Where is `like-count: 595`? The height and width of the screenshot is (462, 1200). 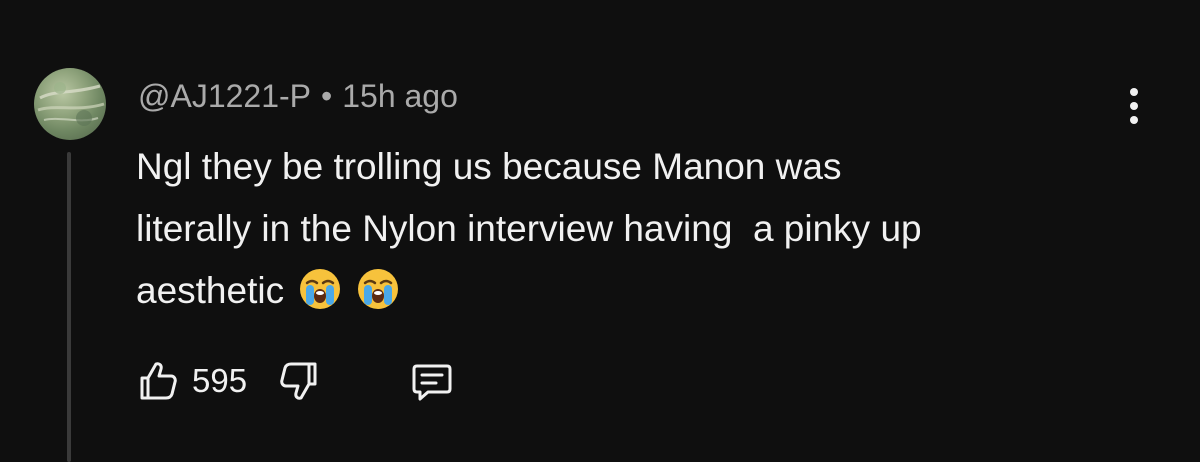
like-count: 595 is located at coordinates (220, 380).